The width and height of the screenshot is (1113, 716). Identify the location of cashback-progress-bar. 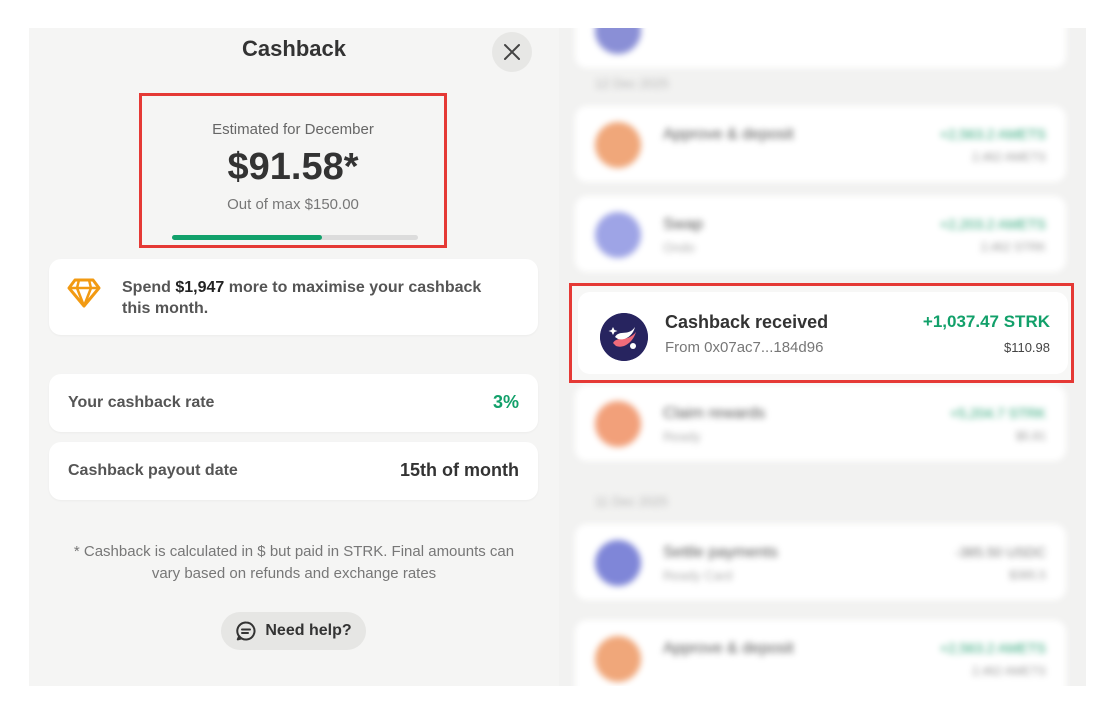
(295, 237).